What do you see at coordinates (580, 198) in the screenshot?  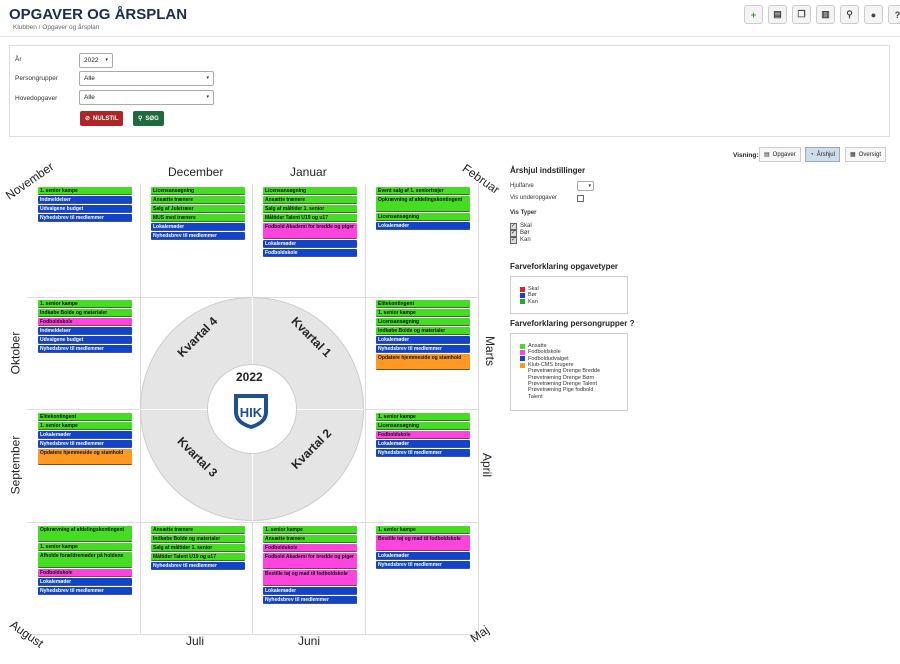 I see `vis-underopgaver-checkbox` at bounding box center [580, 198].